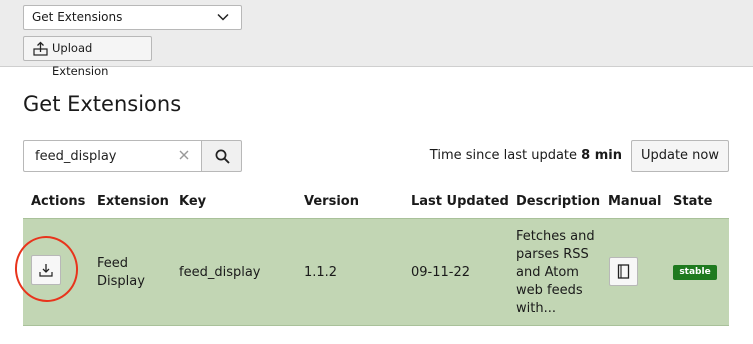  Describe the element at coordinates (40, 48) in the screenshot. I see `upload-icon` at that location.